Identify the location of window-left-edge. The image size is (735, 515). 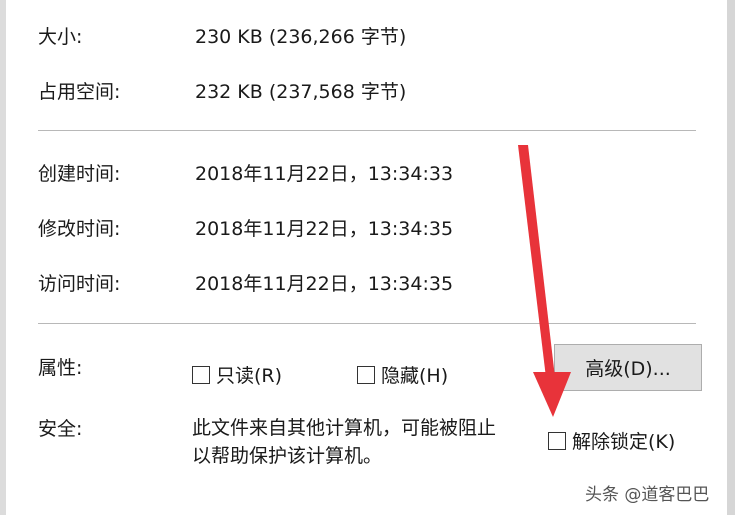
(3, 257).